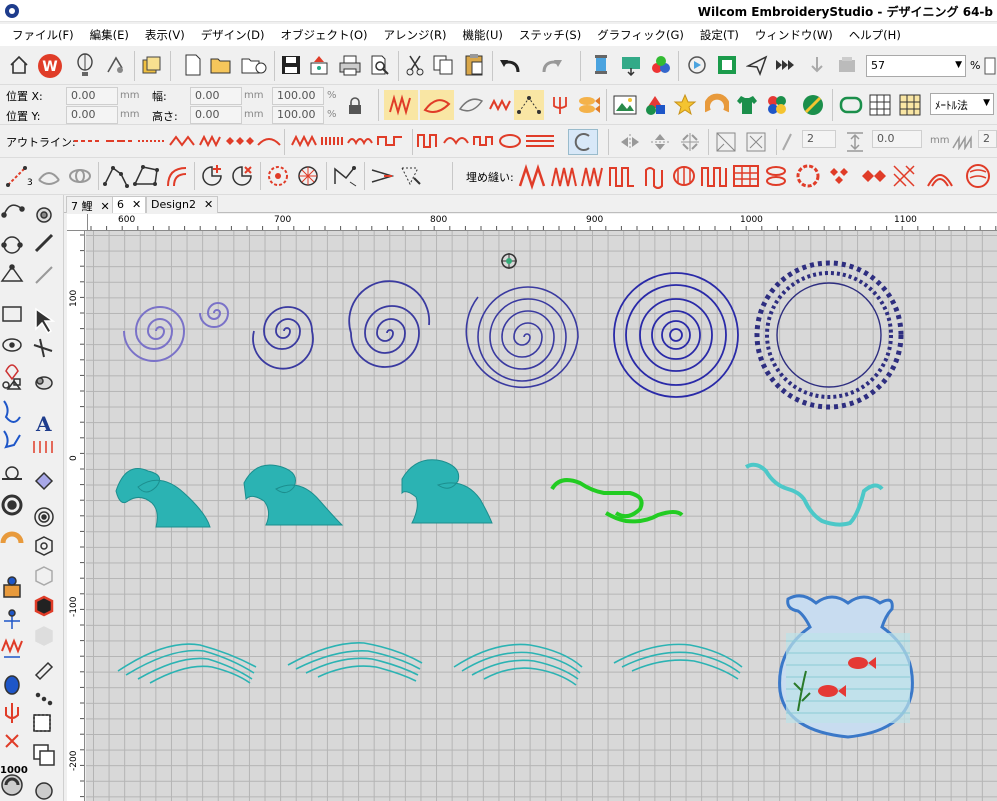 Image resolution: width=997 pixels, height=801 pixels. Describe the element at coordinates (875, 35) in the screenshot. I see `menu-help: ヘルプ(H)` at that location.